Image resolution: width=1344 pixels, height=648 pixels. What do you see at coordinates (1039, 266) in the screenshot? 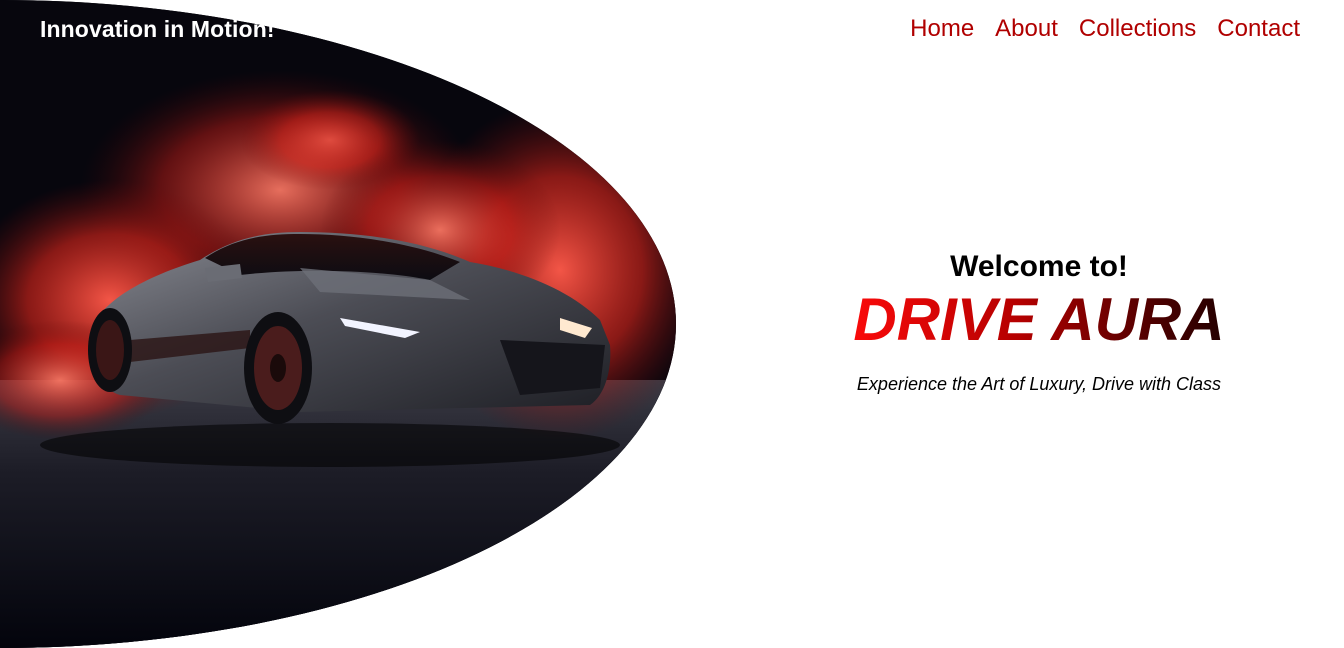
I see `welcome-heading: Welcome to!` at bounding box center [1039, 266].